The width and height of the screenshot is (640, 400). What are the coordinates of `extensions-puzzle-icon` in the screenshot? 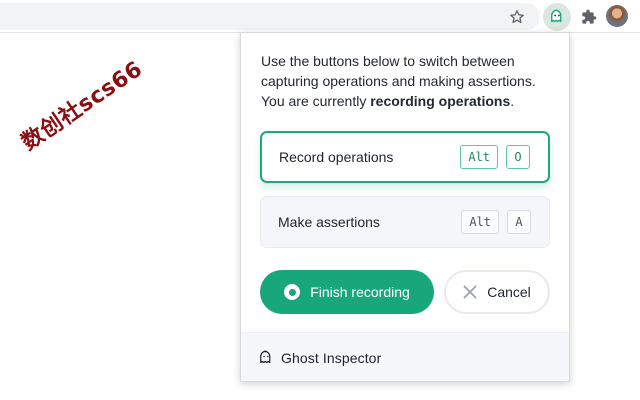 It's located at (589, 17).